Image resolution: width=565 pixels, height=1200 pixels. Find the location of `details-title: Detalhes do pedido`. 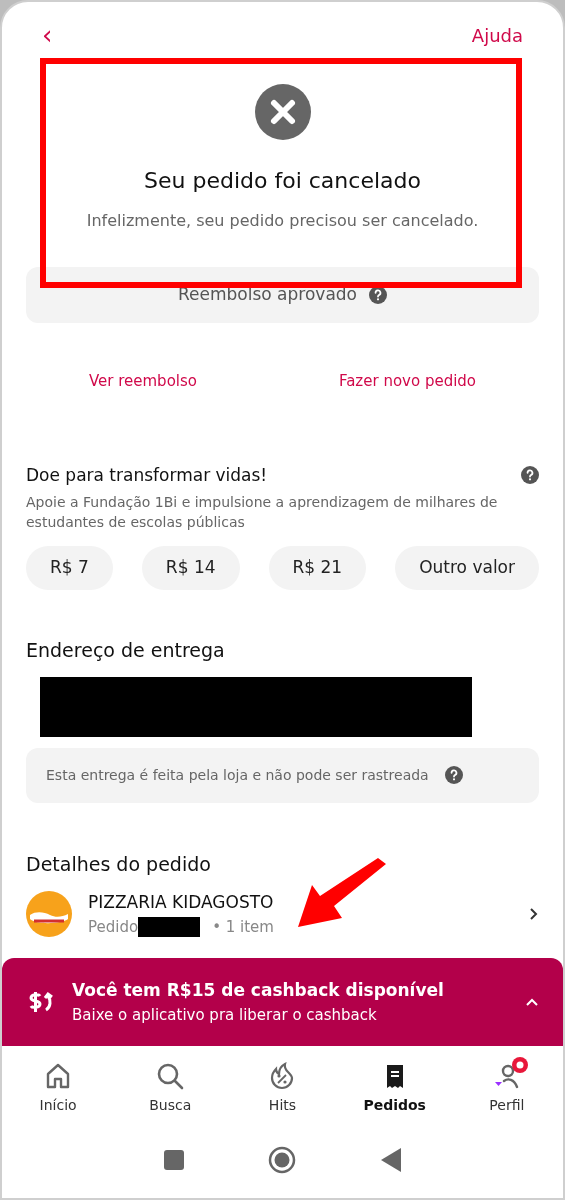

details-title: Detalhes do pedido is located at coordinates (118, 864).